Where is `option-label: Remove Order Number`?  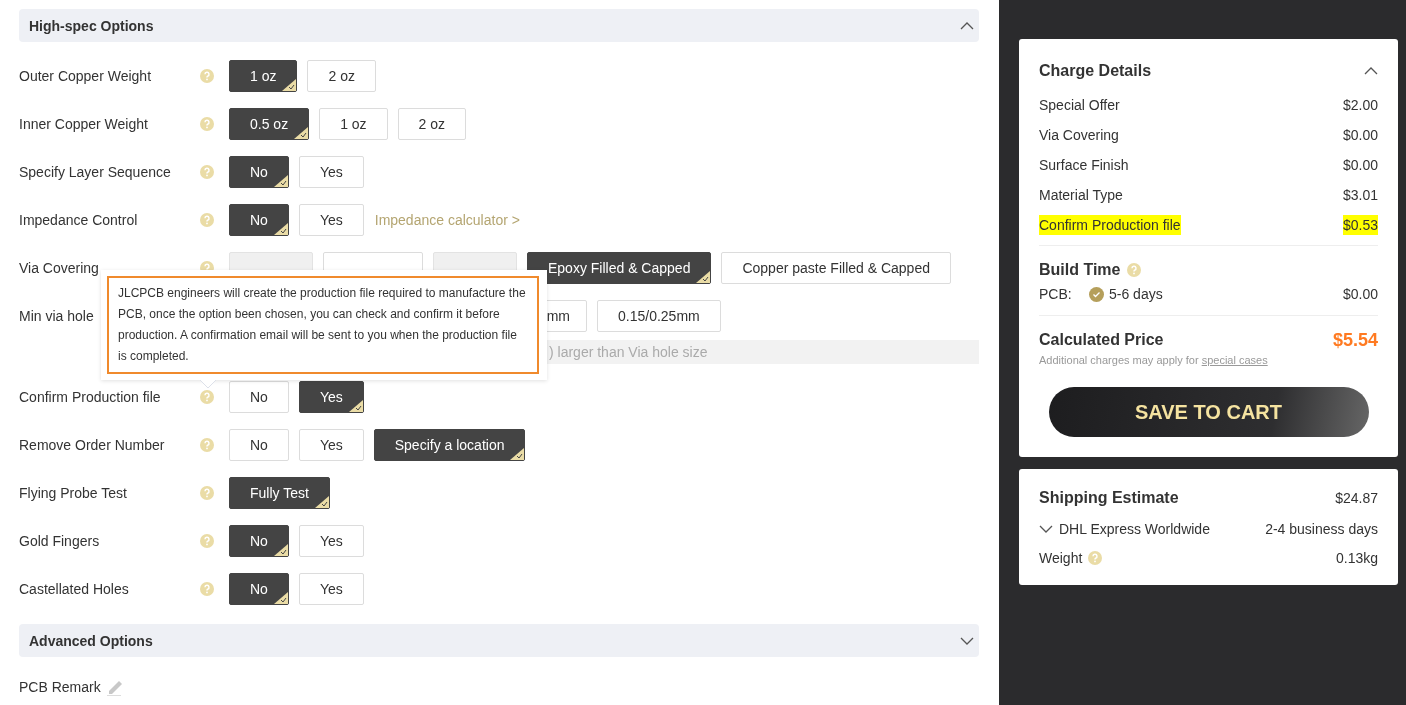 option-label: Remove Order Number is located at coordinates (92, 445).